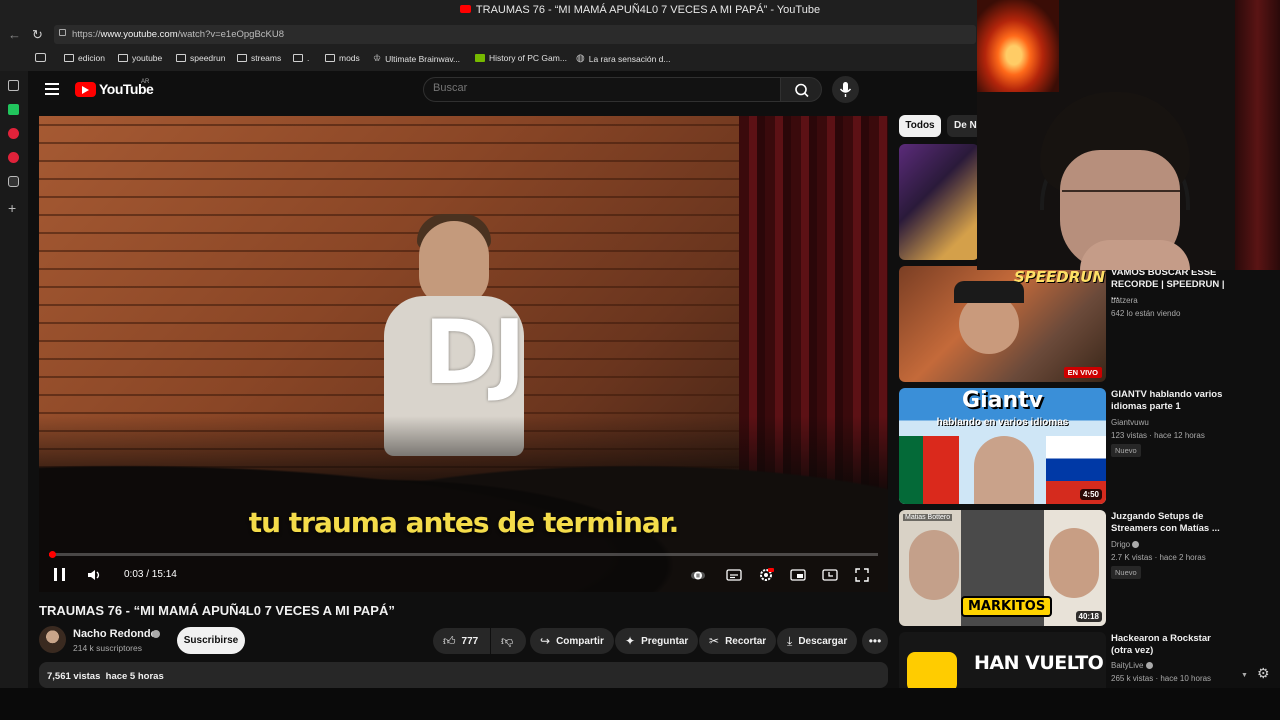 This screenshot has width=1280, height=720. I want to click on voice-search-button, so click(845, 89).